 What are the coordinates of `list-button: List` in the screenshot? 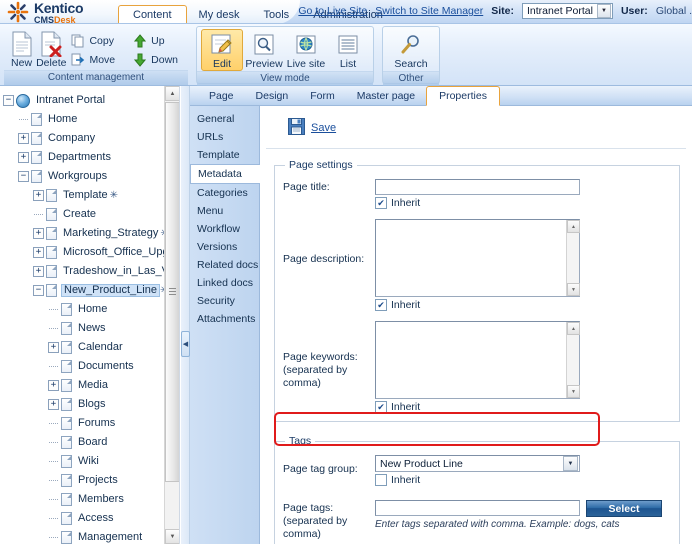 It's located at (348, 50).